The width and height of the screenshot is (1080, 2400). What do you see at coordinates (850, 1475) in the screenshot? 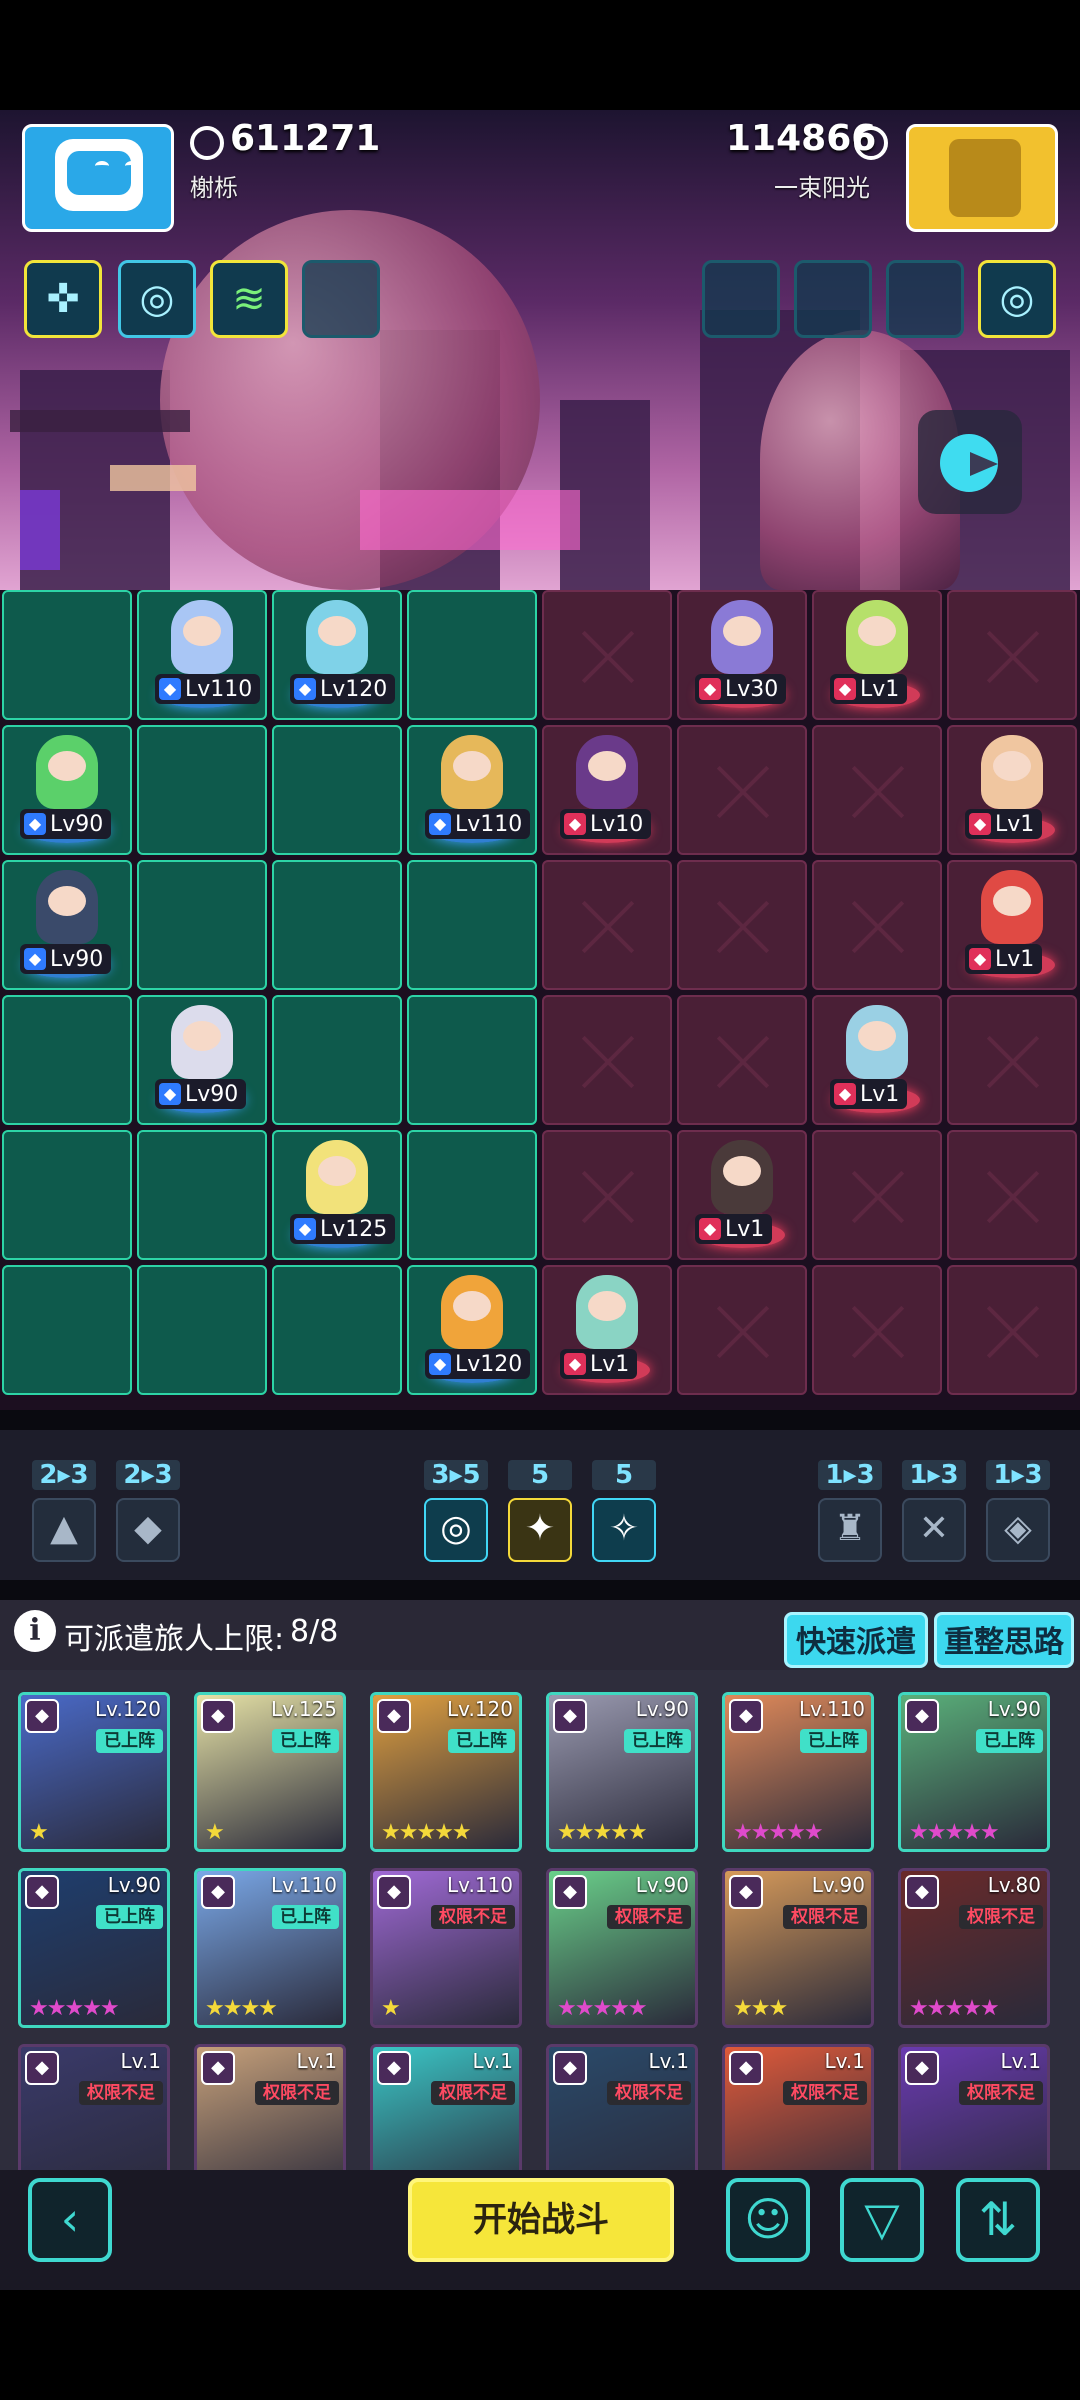
I see `synergy-count: 1▸3` at bounding box center [850, 1475].